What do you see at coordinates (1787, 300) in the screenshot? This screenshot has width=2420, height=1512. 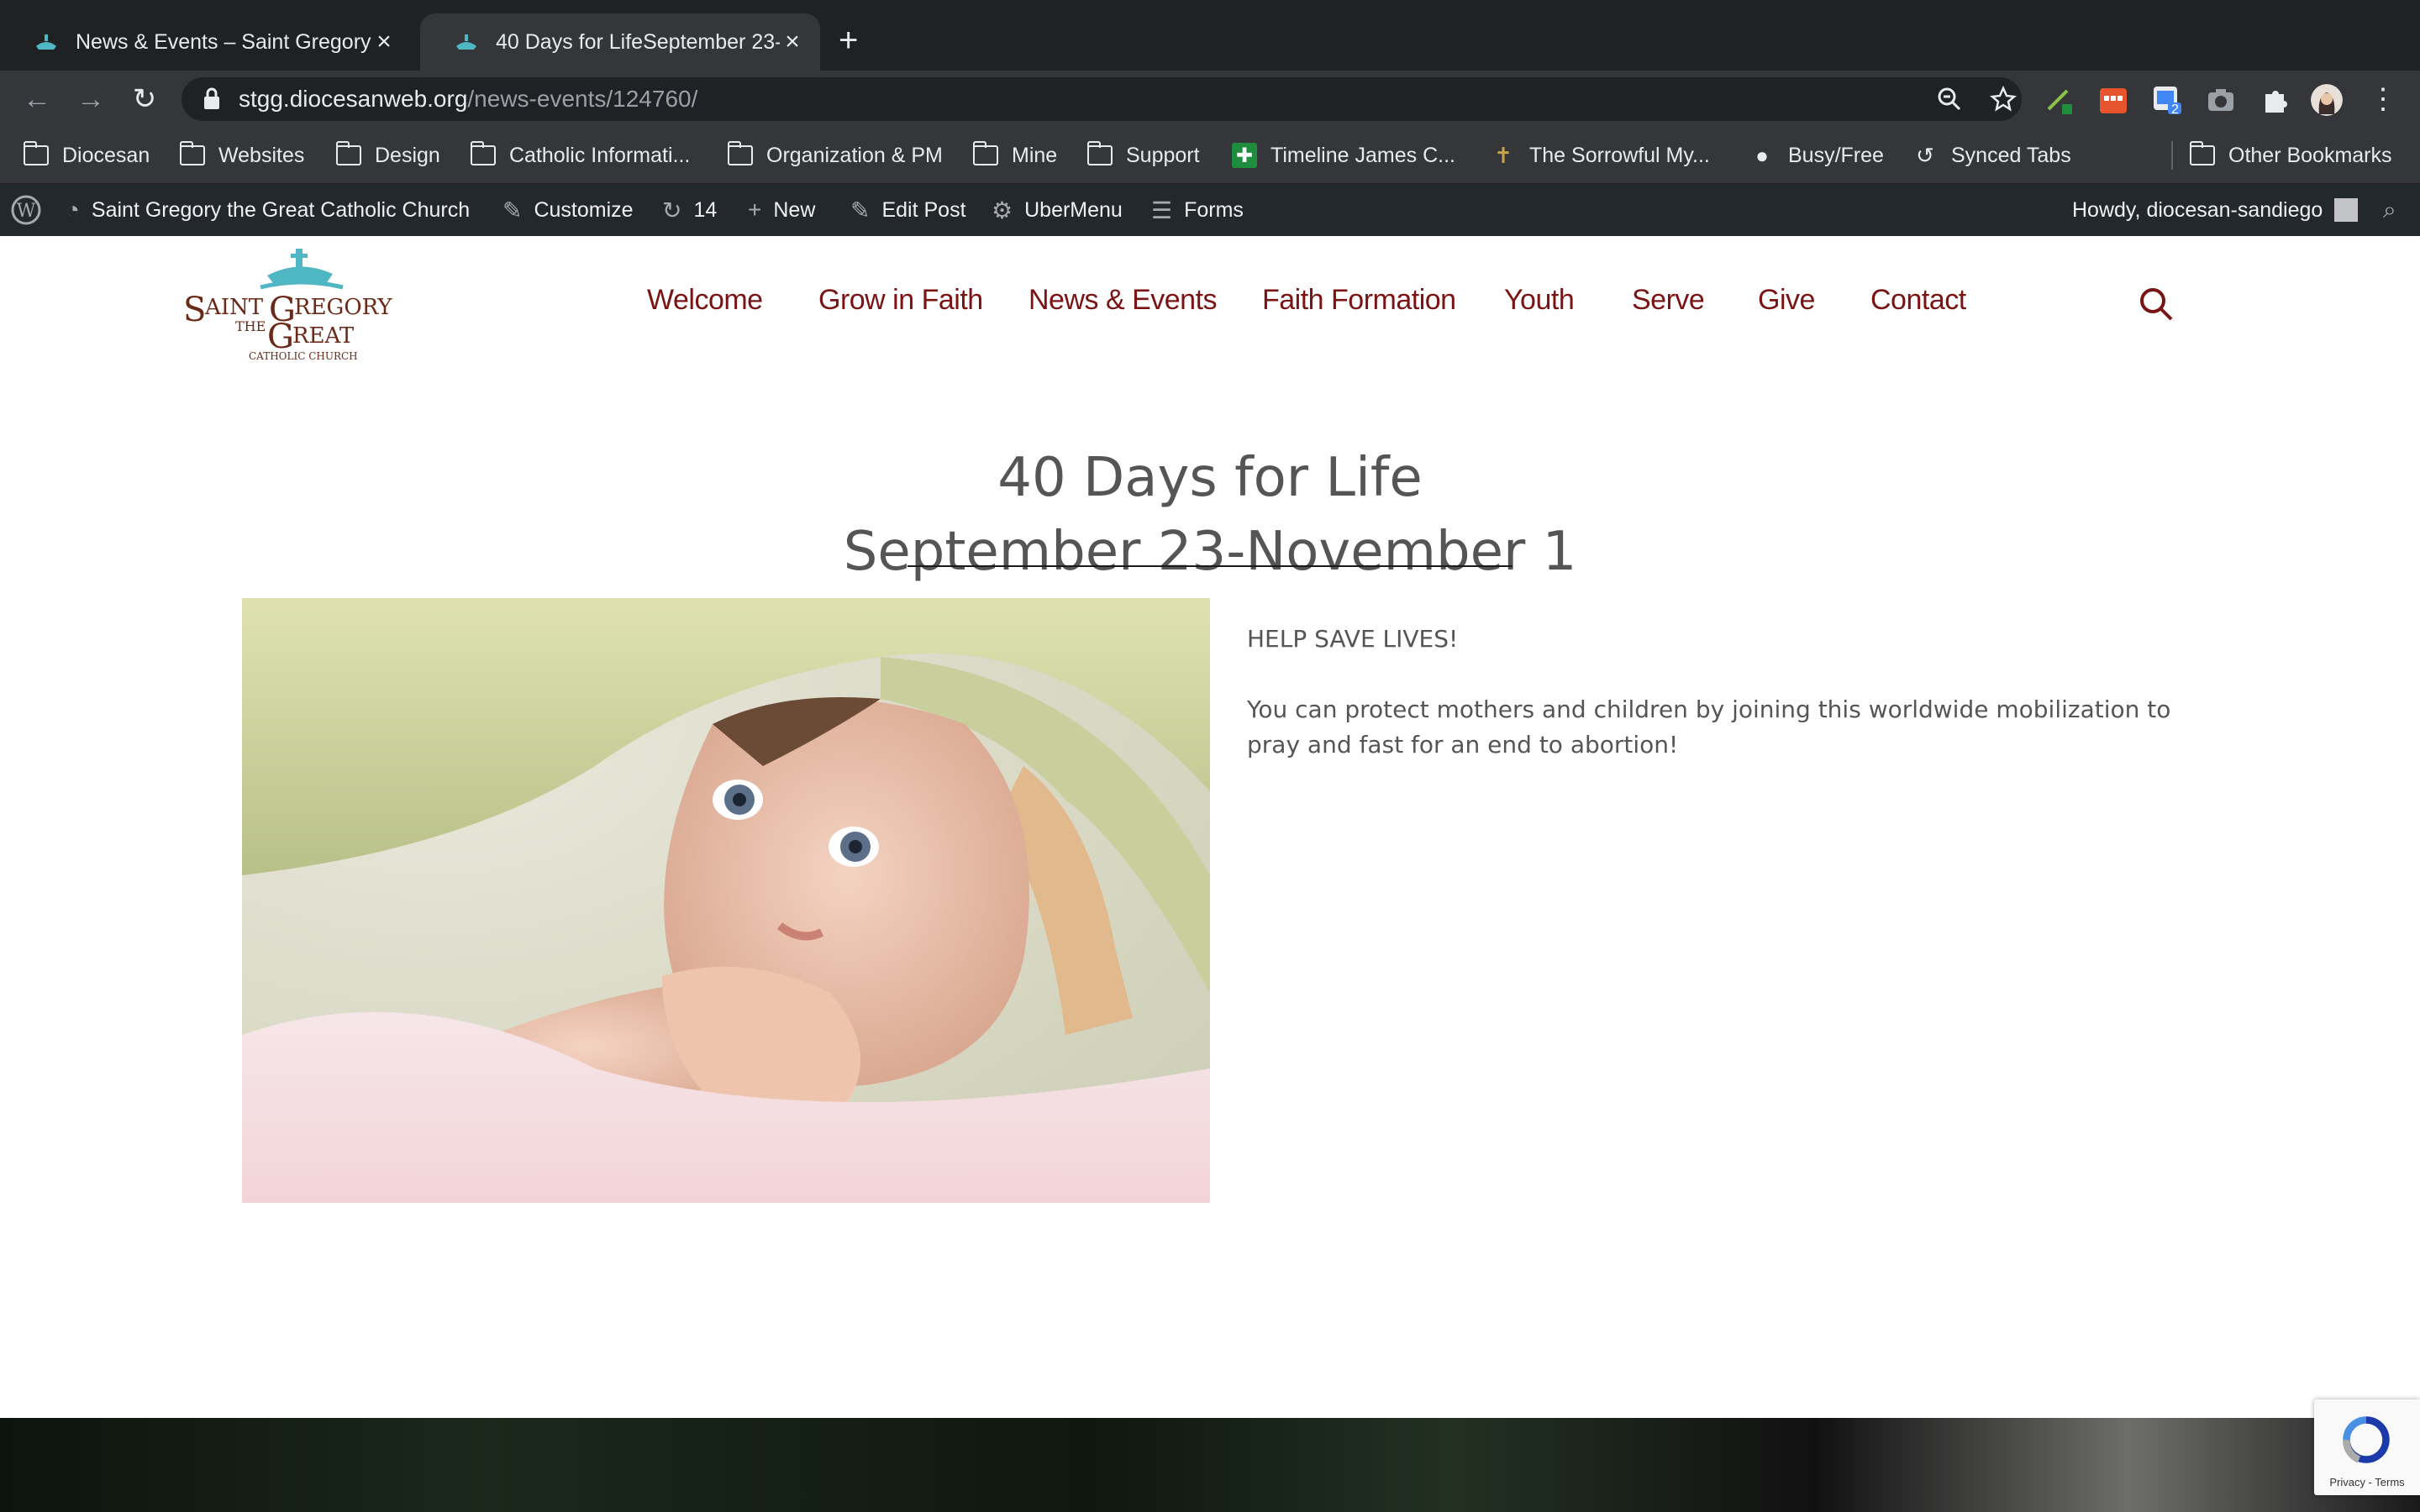 I see `nav-give: Give` at bounding box center [1787, 300].